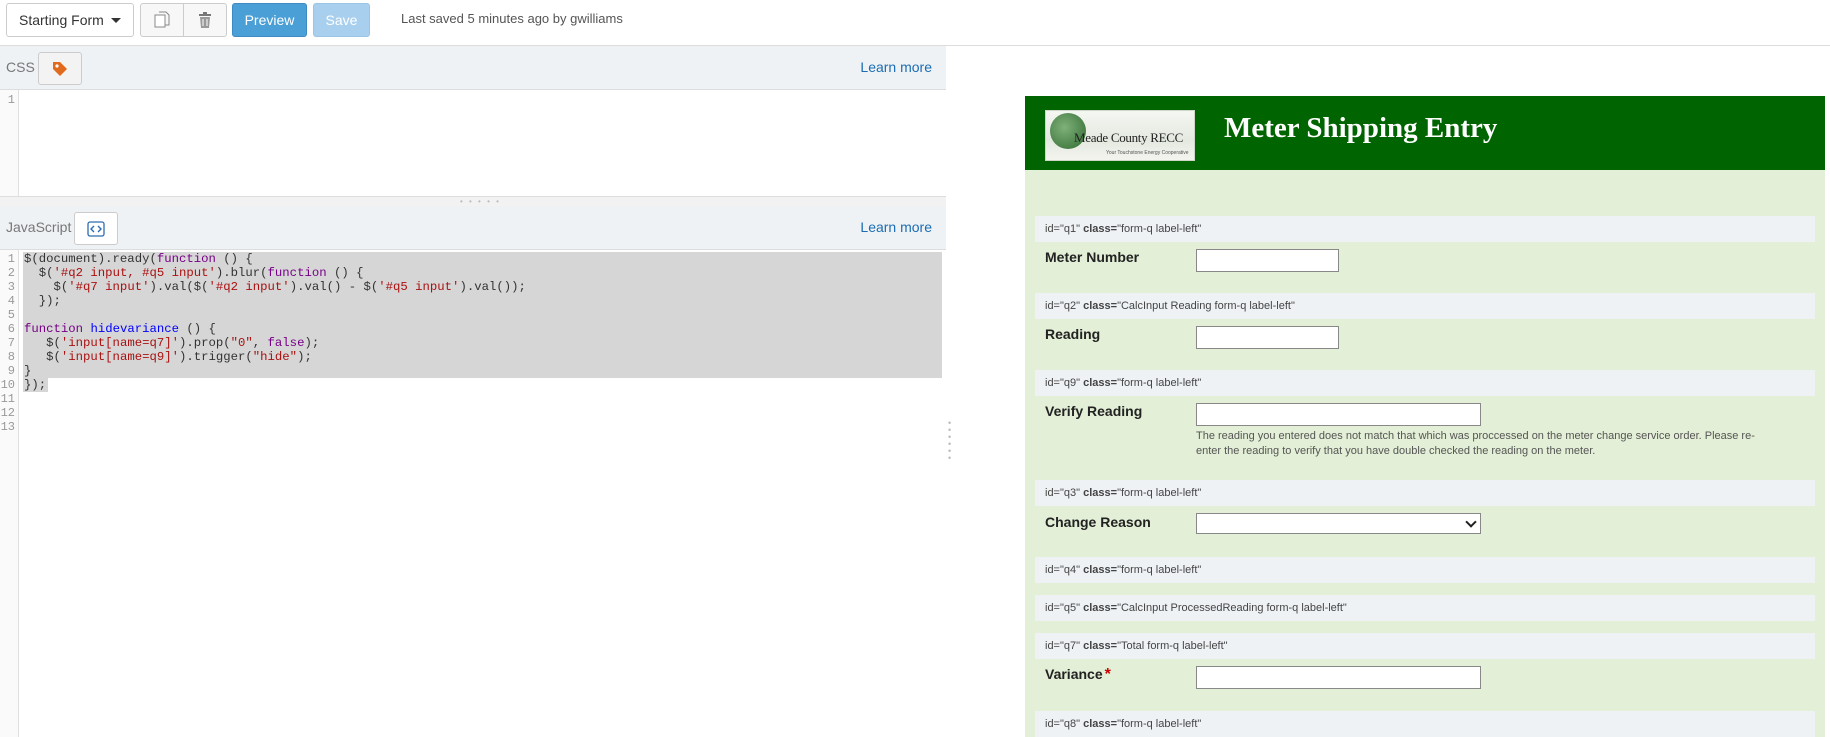 The height and width of the screenshot is (737, 1830). I want to click on line-number: 10, so click(7, 385).